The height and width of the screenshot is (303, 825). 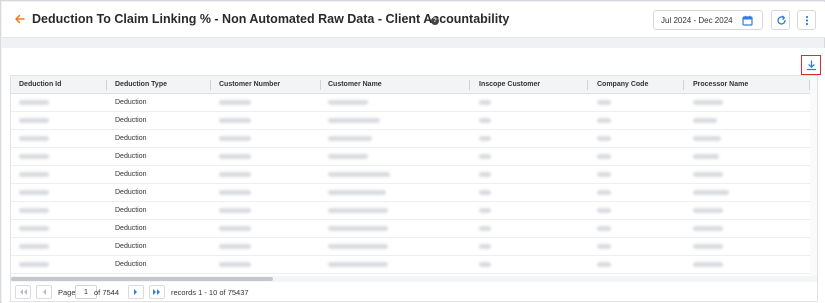 What do you see at coordinates (435, 21) in the screenshot?
I see `question-circle-icon: ?` at bounding box center [435, 21].